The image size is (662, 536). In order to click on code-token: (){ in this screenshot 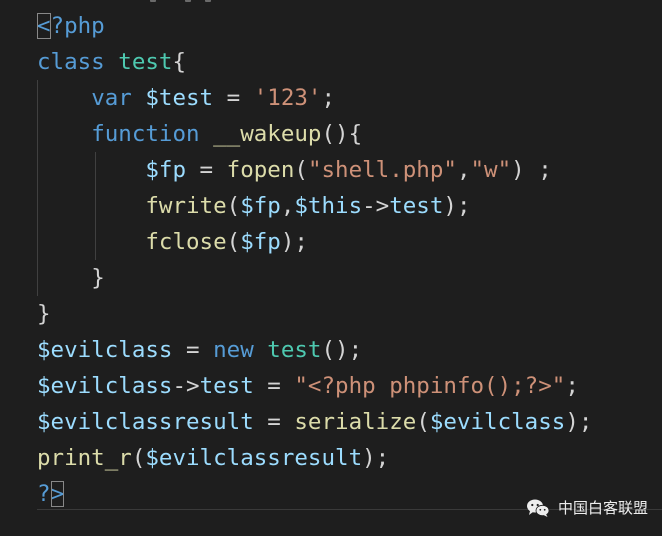, I will do `click(342, 134)`.